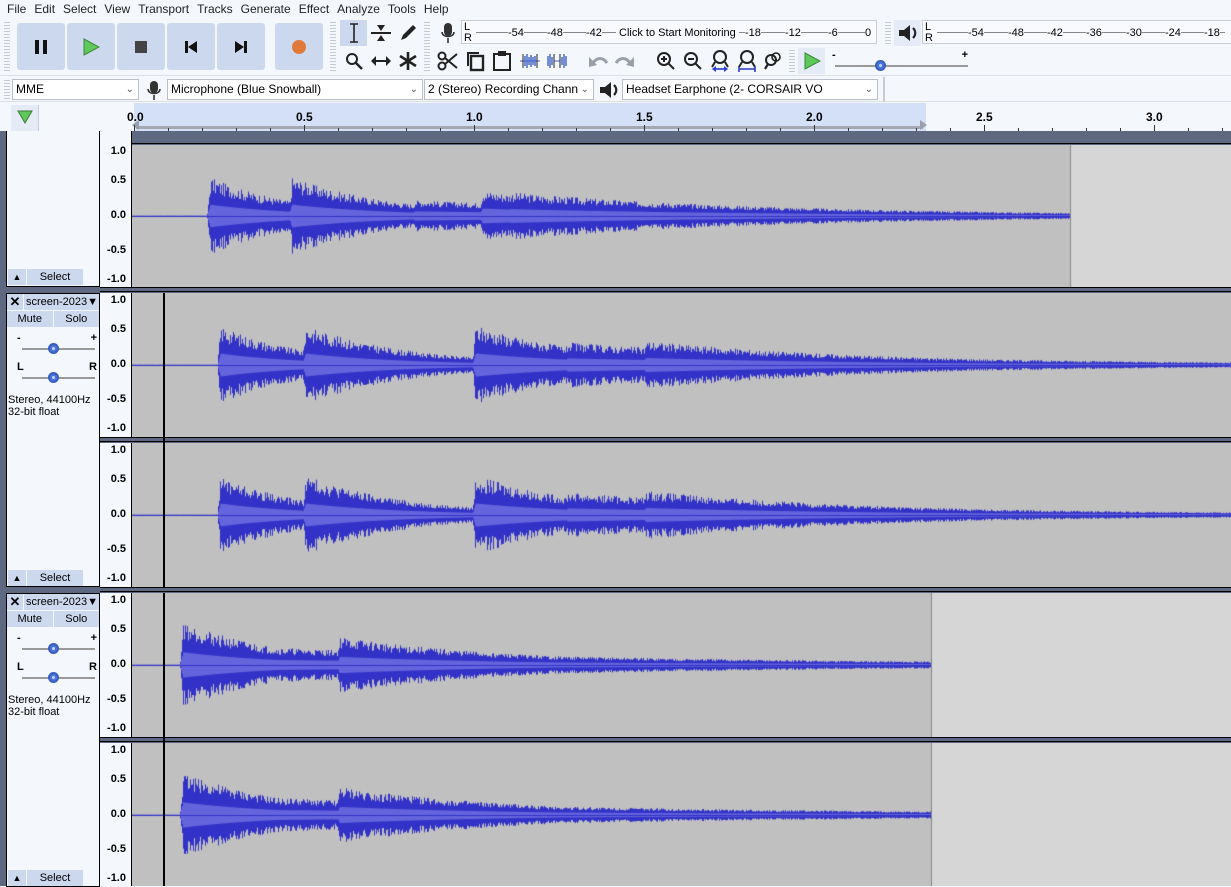 This screenshot has height=887, width=1231. Describe the element at coordinates (681, 216) in the screenshot. I see `waveform-channel` at that location.